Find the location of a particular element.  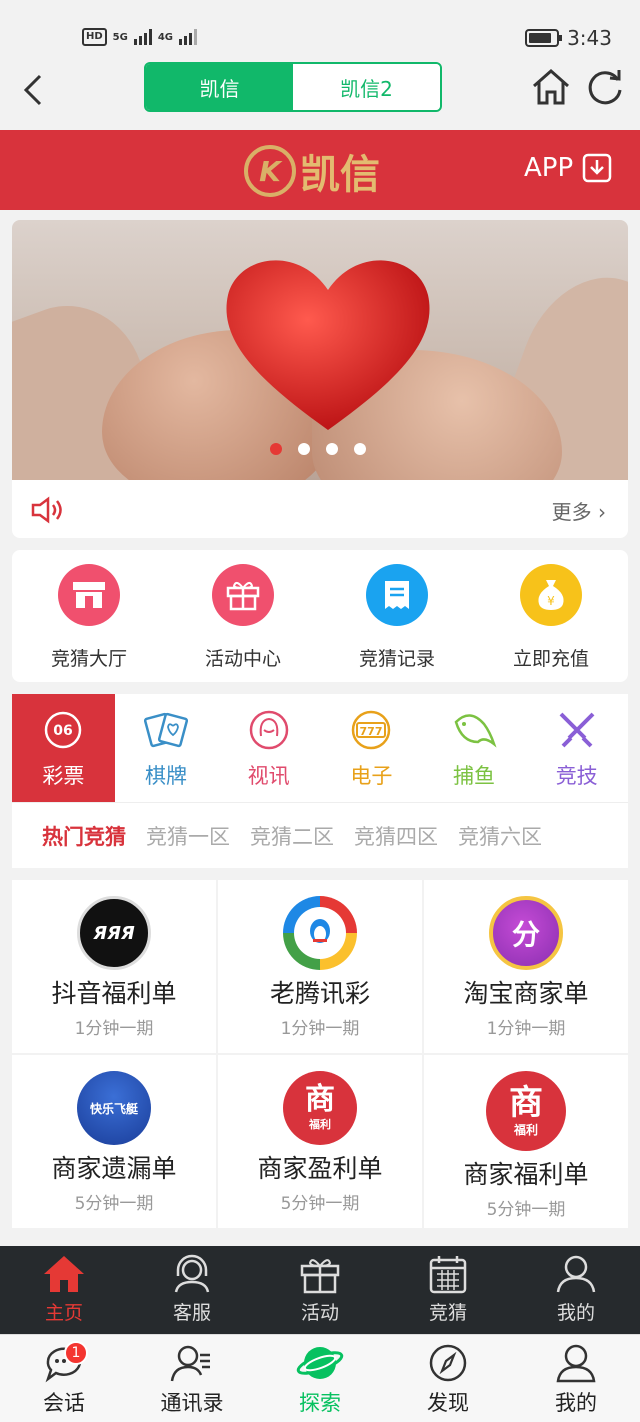

quick-actions: 竞猜大厅 活动中心 竞猜记录 ¥ 立即充值 is located at coordinates (320, 616).